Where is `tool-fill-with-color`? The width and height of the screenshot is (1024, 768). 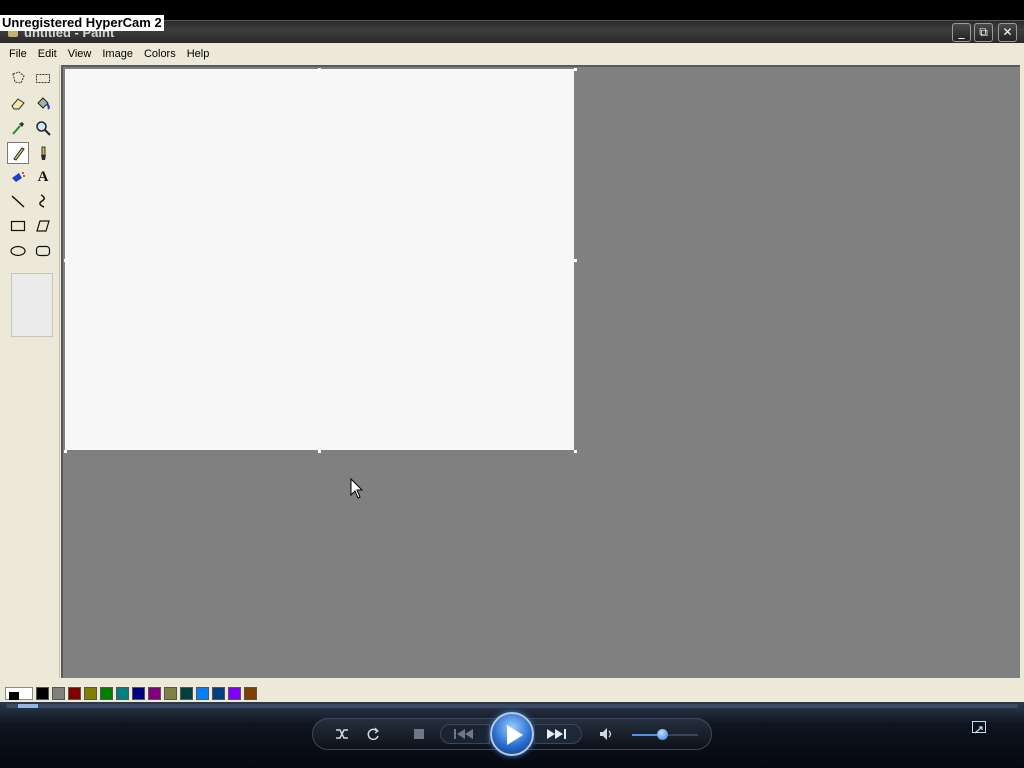 tool-fill-with-color is located at coordinates (43, 103).